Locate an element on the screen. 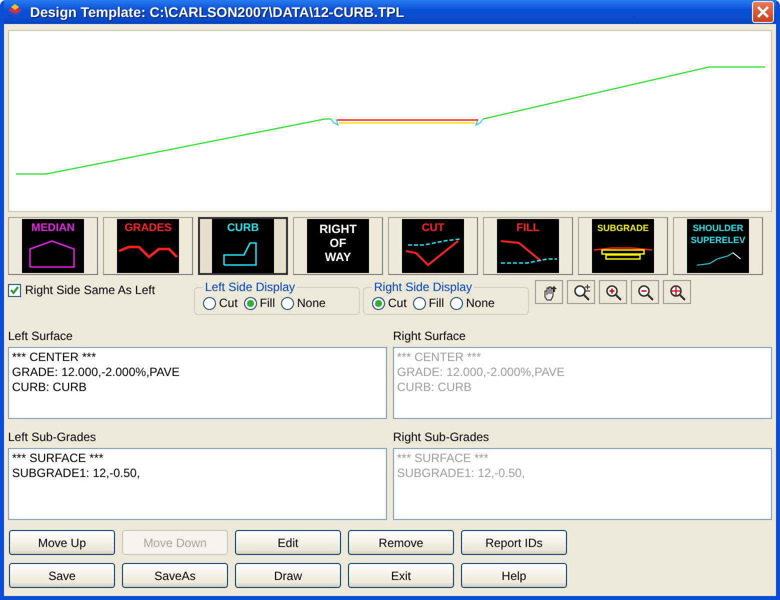  list-label: Left Surface is located at coordinates (41, 336).